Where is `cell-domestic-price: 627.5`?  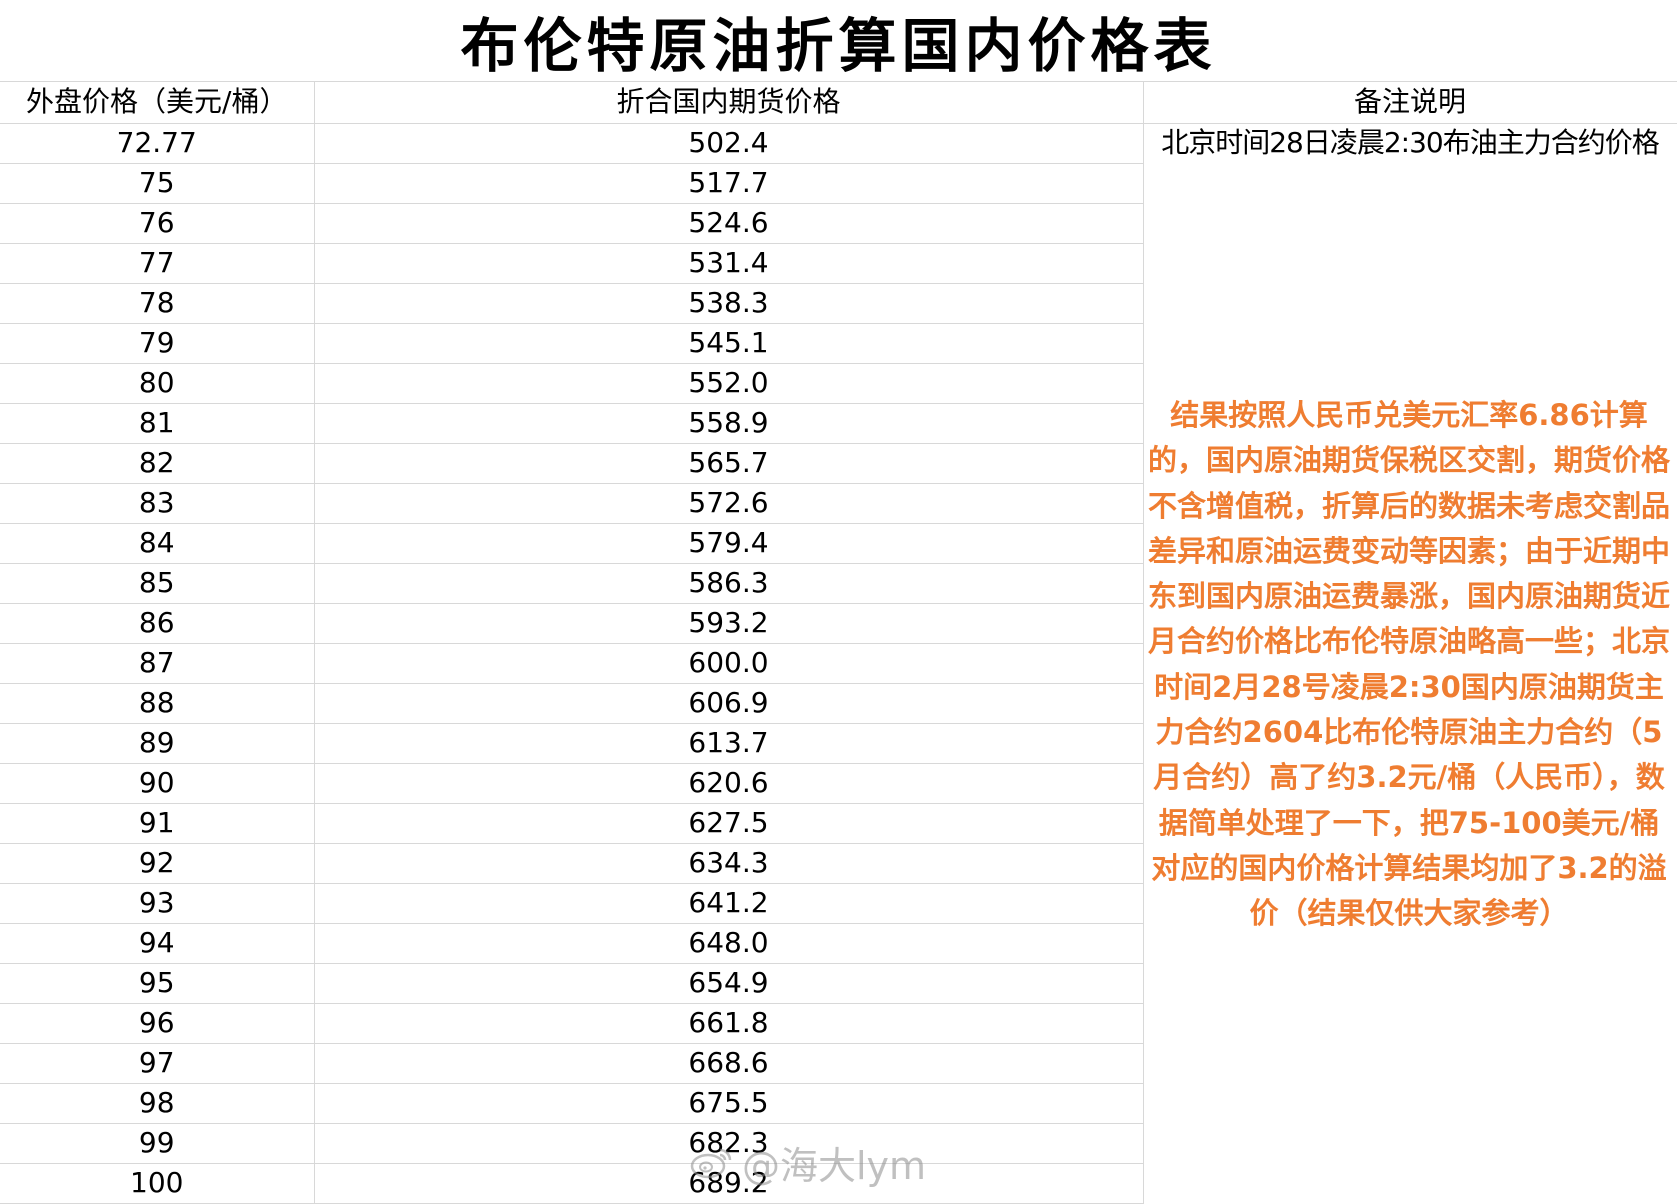
cell-domestic-price: 627.5 is located at coordinates (729, 823).